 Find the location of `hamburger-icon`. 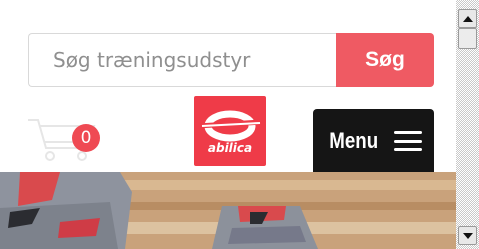

hamburger-icon is located at coordinates (408, 141).